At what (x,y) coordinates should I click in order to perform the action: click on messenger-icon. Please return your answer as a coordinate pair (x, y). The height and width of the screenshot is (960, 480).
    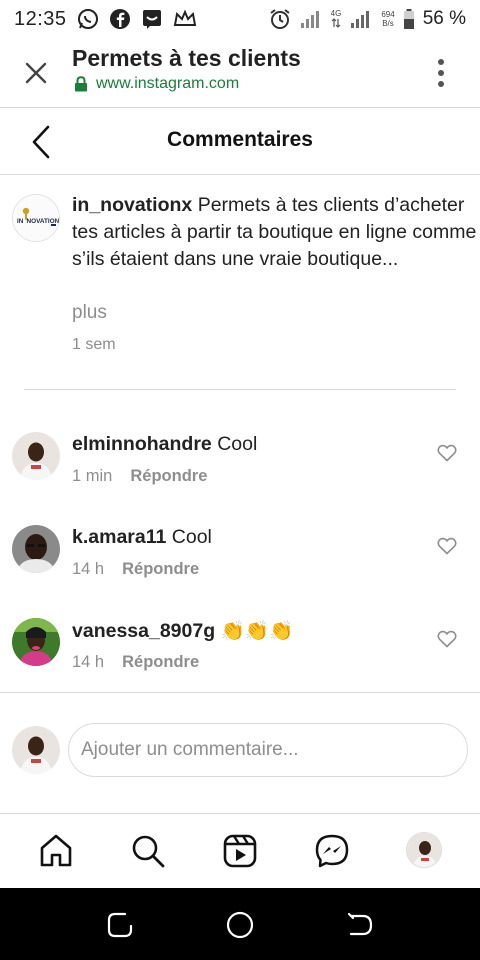
    Looking at the image, I should click on (332, 851).